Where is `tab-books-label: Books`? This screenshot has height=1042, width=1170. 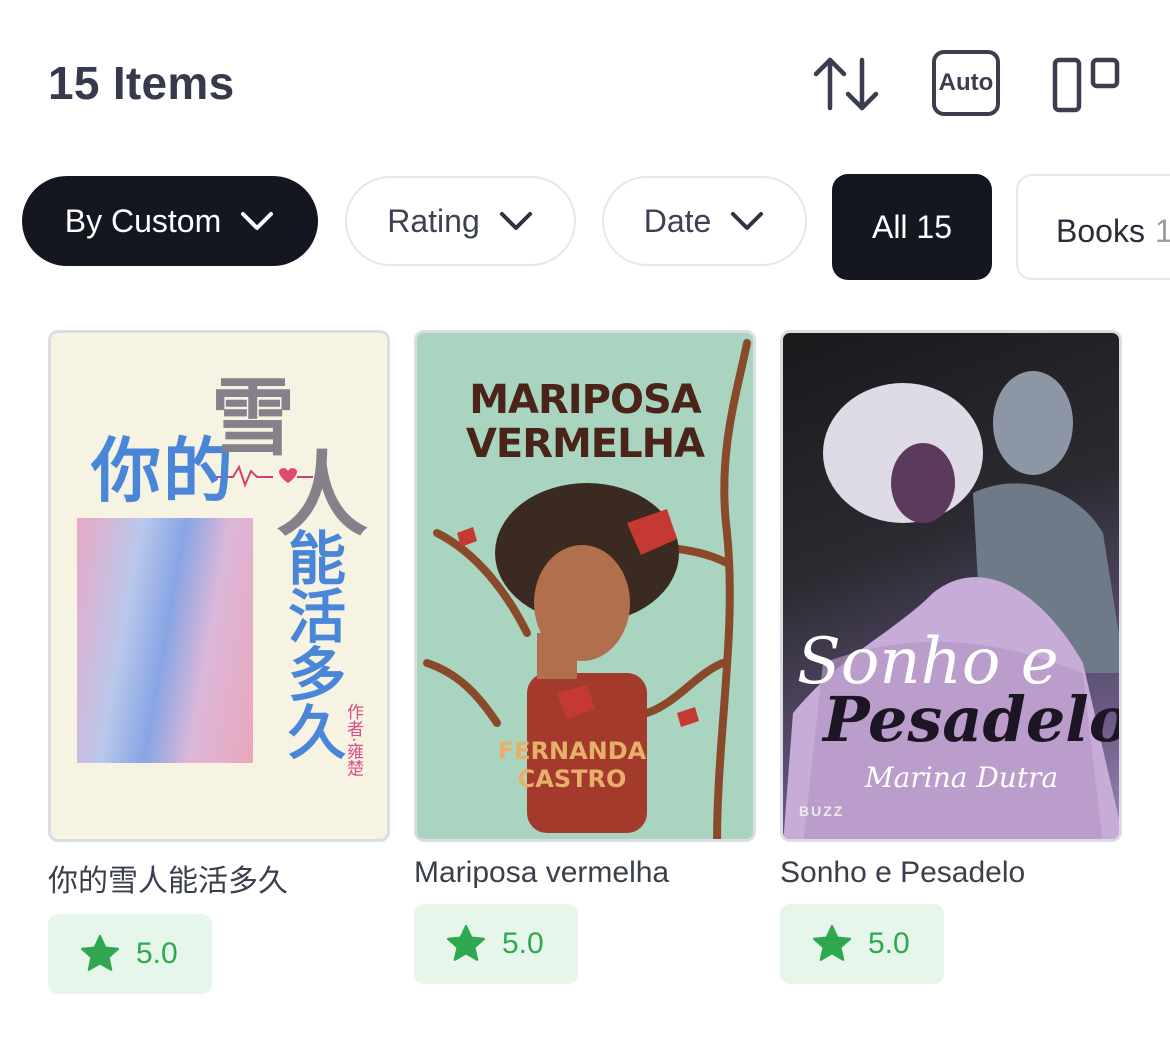
tab-books-label: Books is located at coordinates (1100, 230).